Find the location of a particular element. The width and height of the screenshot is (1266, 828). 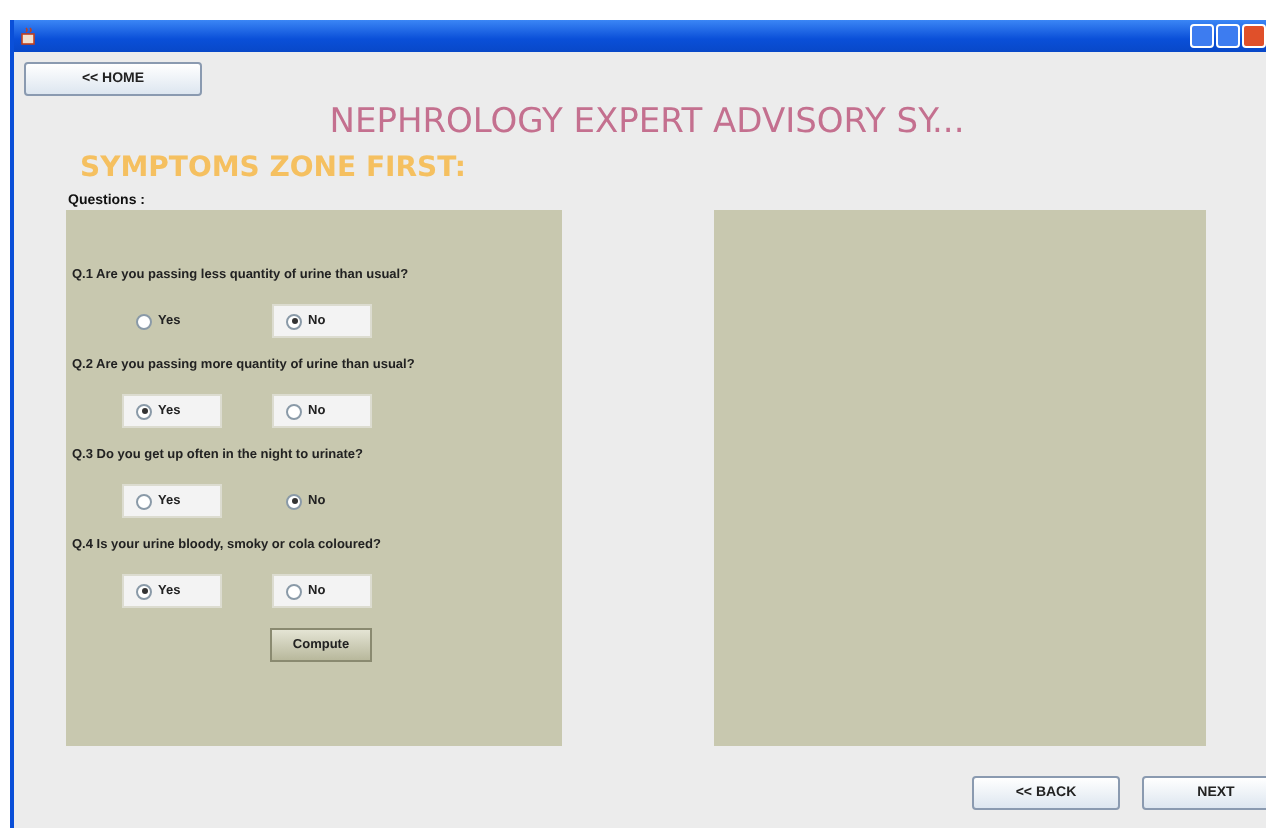

java-cup-icon is located at coordinates (29, 36).